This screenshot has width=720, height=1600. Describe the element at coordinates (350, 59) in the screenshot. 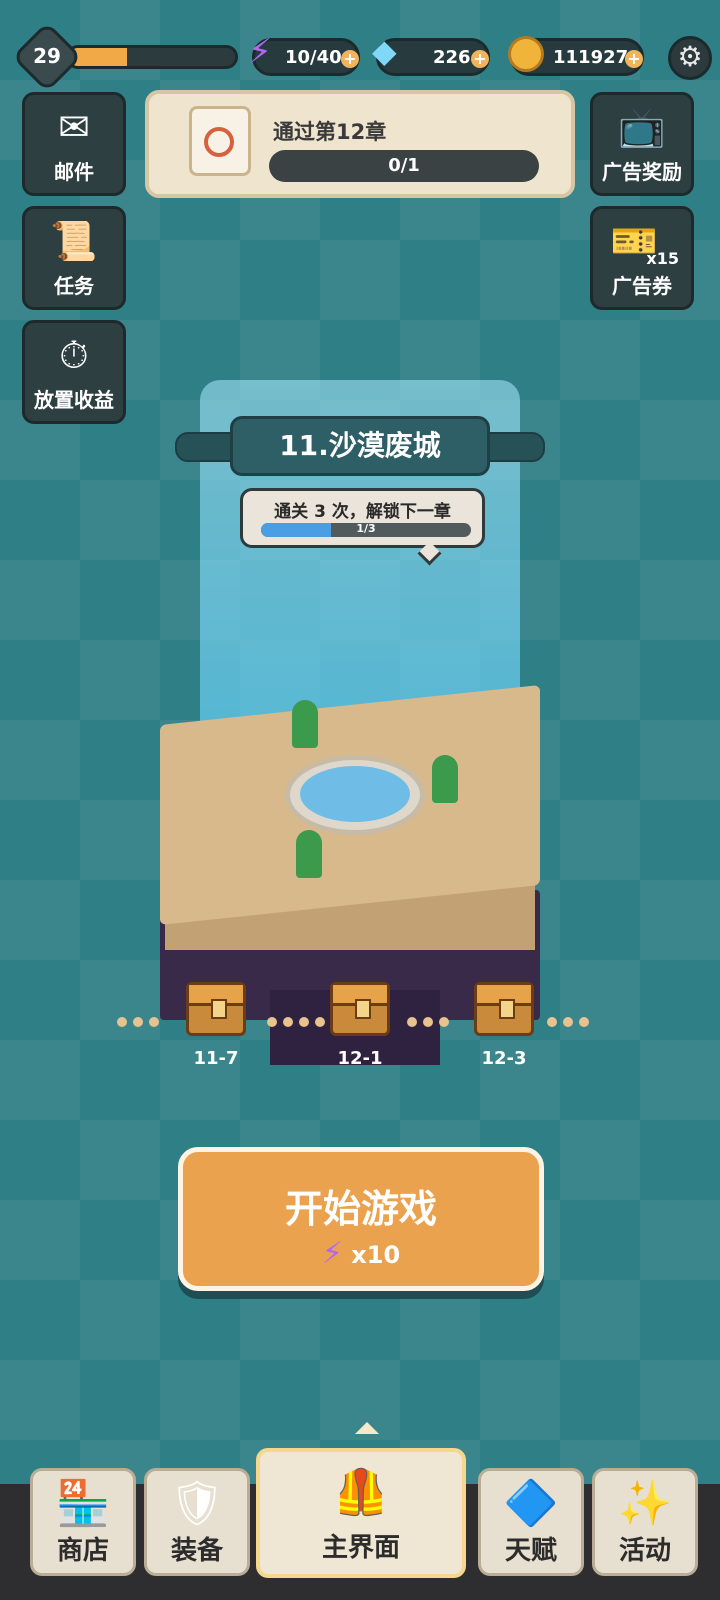

I see `energy-plus-button: +` at that location.